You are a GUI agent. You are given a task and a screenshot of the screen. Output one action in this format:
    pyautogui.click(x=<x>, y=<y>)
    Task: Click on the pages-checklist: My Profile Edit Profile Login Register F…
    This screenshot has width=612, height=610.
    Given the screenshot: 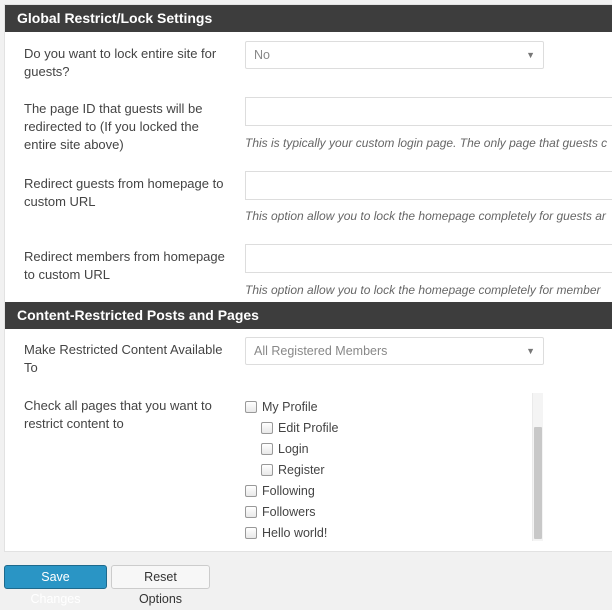 What is the action you would take?
    pyautogui.click(x=395, y=467)
    